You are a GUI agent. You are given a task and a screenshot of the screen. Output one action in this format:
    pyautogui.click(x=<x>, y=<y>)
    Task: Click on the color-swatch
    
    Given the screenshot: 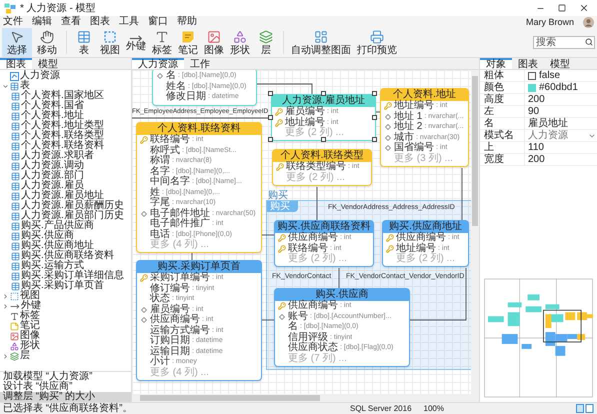 What is the action you would take?
    pyautogui.click(x=532, y=88)
    